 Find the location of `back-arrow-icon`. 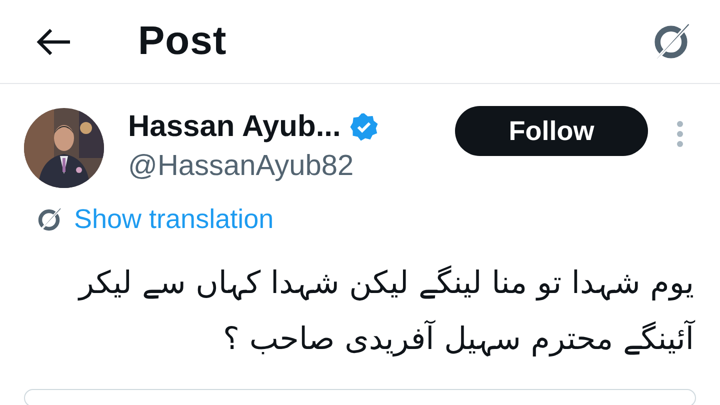

back-arrow-icon is located at coordinates (54, 41).